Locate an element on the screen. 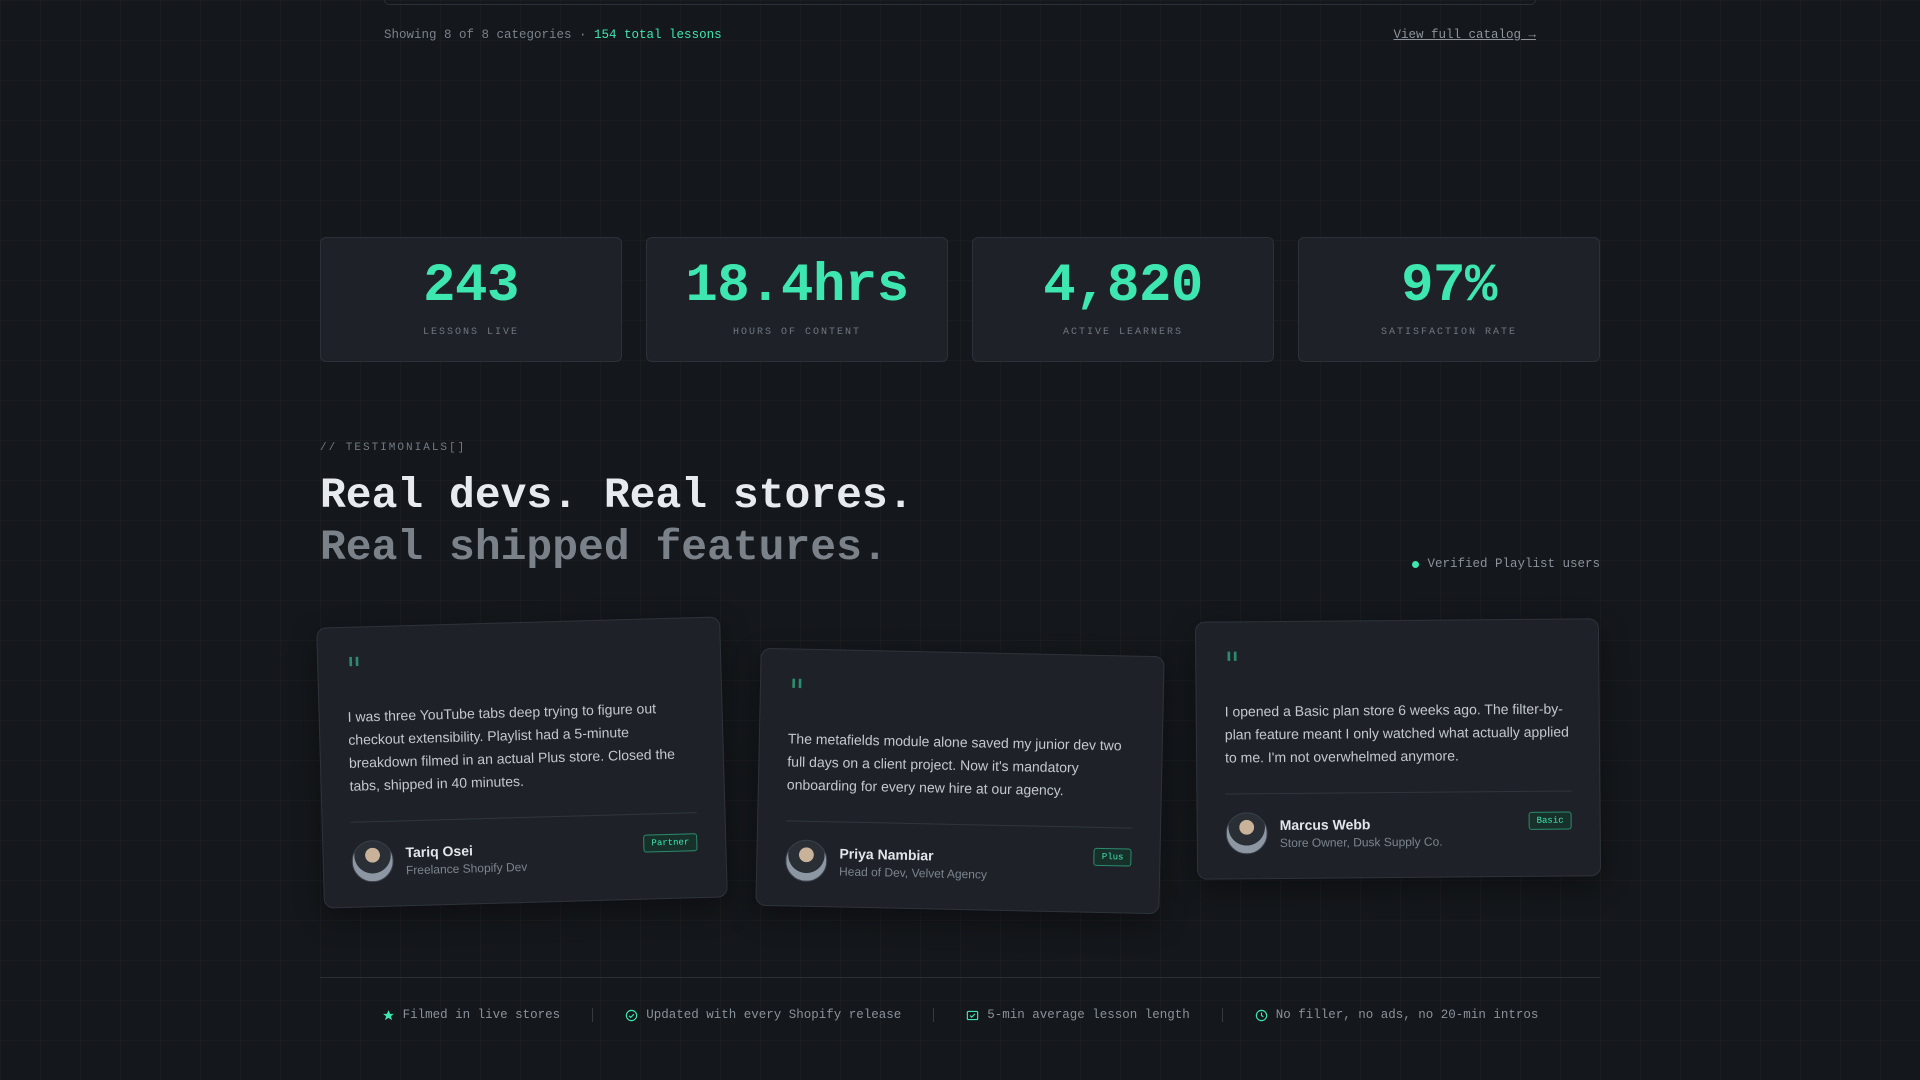 The image size is (1920, 1080). verified-users-note: Verified Playlist users is located at coordinates (1506, 564).